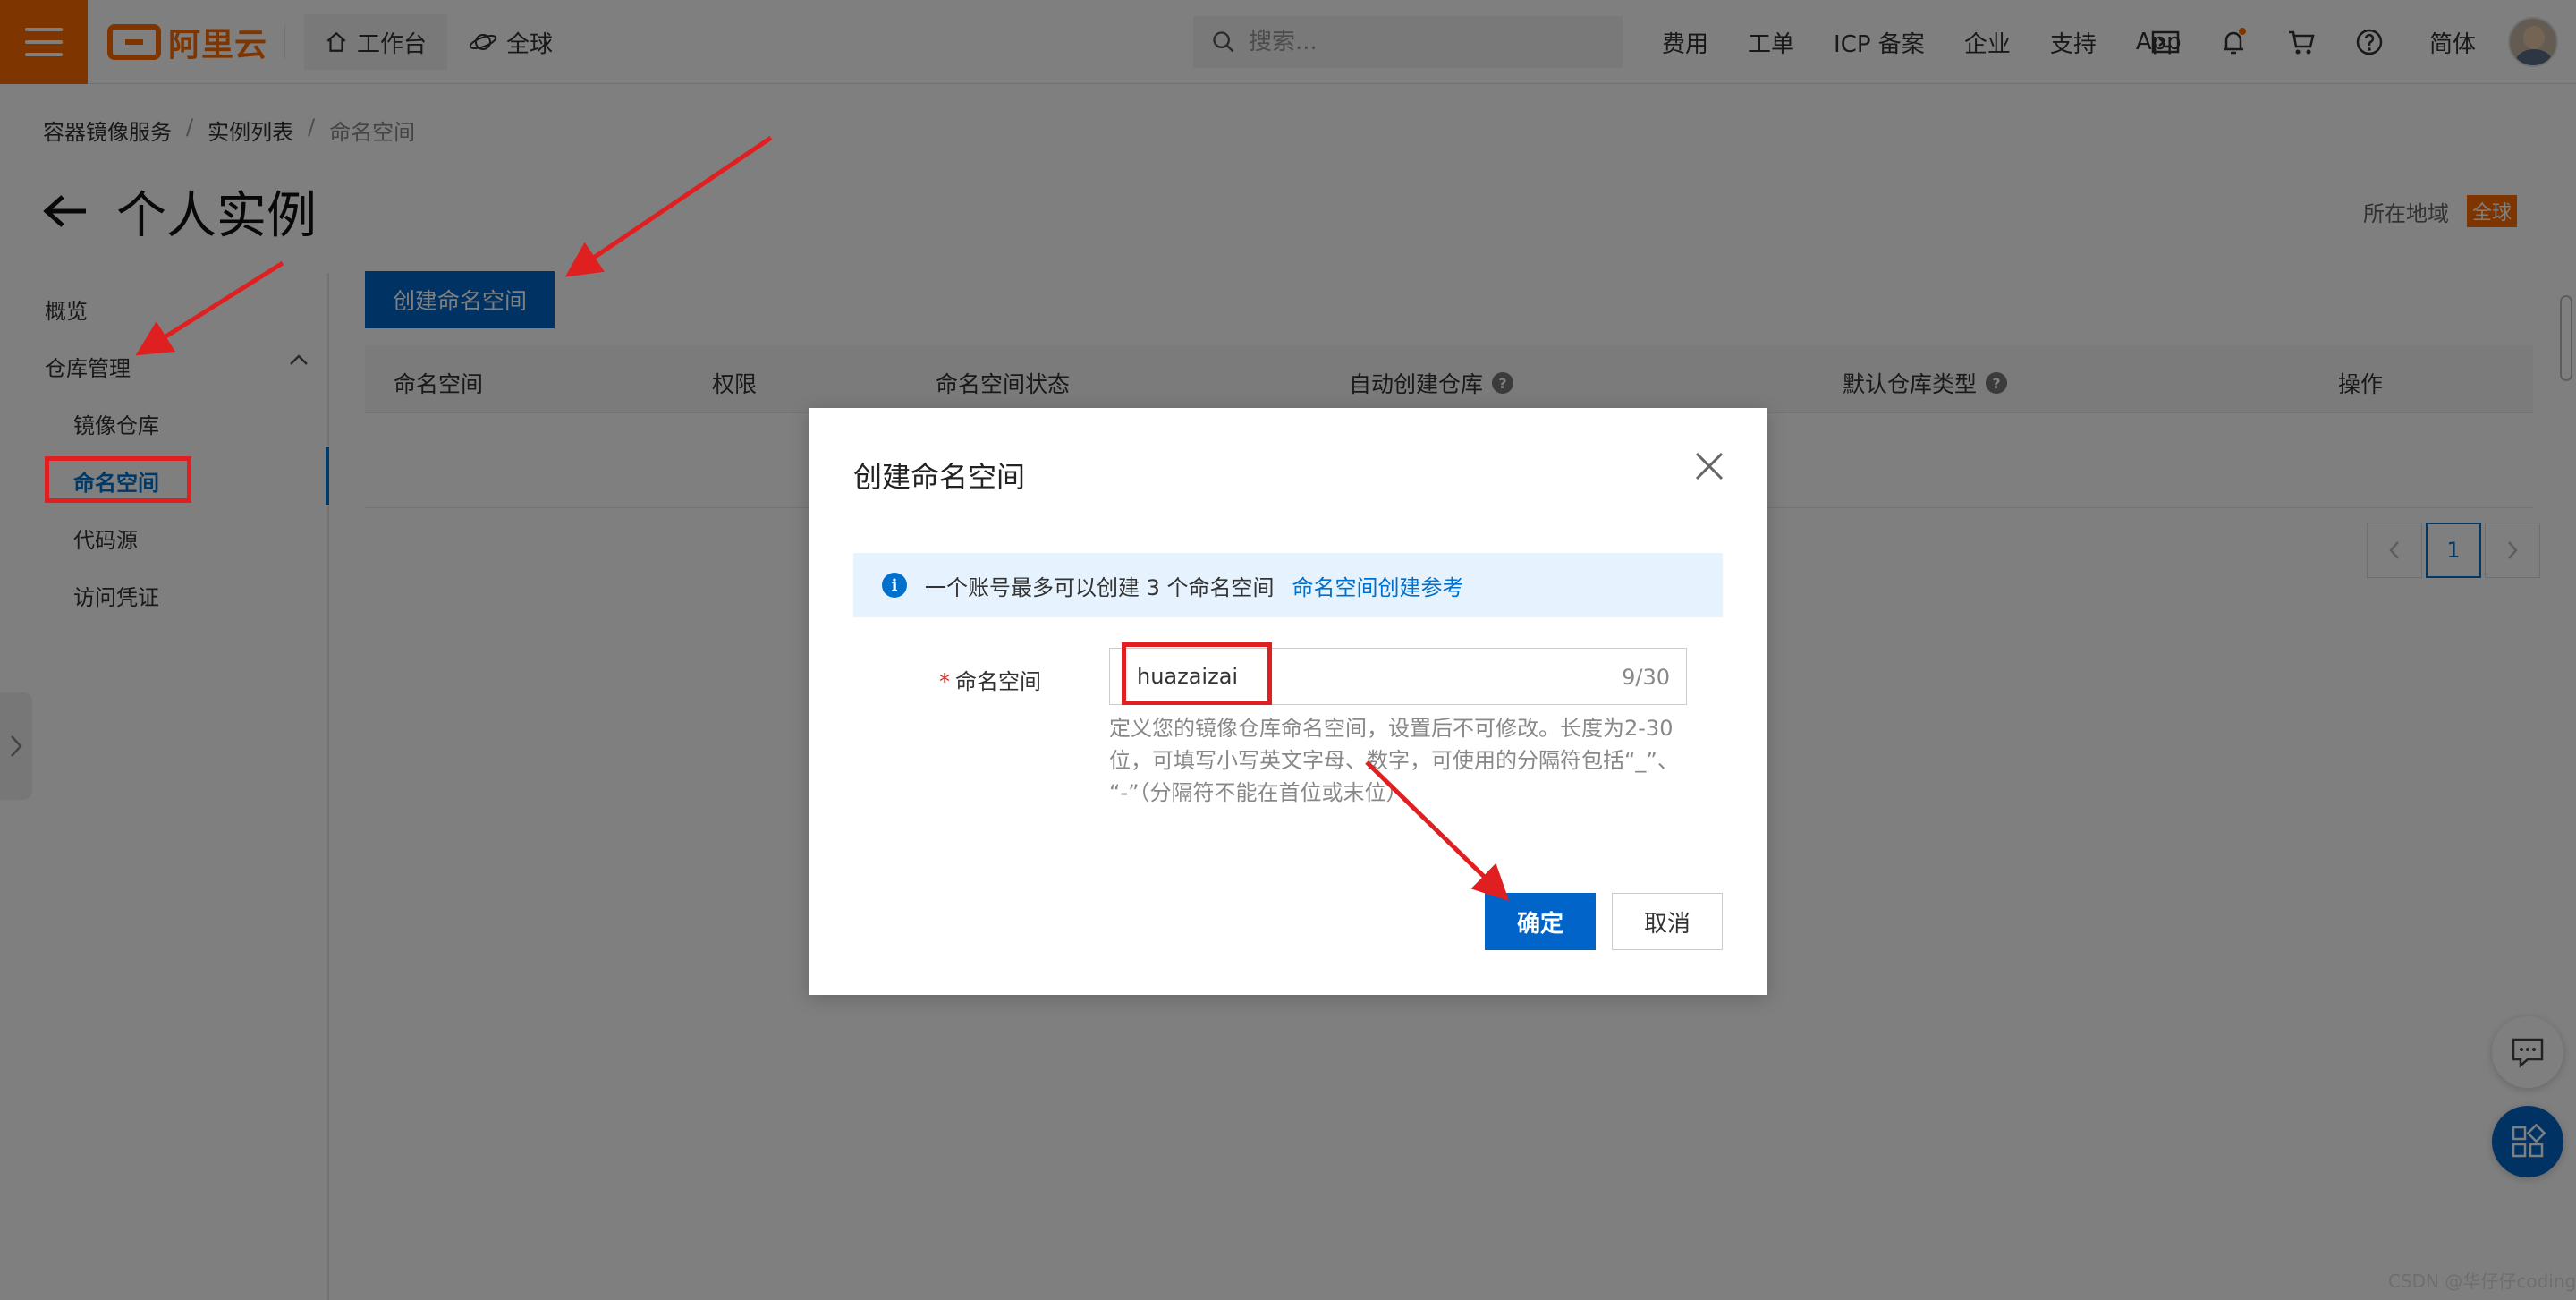 This screenshot has width=2576, height=1300. What do you see at coordinates (894, 586) in the screenshot?
I see `info-icon: i` at bounding box center [894, 586].